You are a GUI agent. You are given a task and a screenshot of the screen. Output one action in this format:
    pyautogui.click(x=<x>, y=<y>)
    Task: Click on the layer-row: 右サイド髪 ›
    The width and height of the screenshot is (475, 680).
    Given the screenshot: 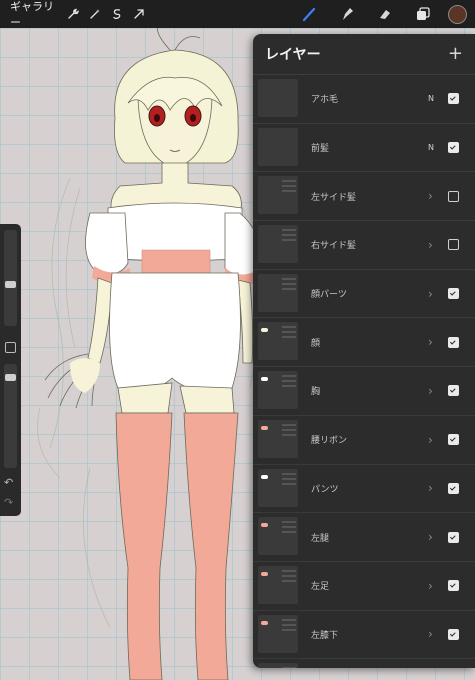 What is the action you would take?
    pyautogui.click(x=364, y=245)
    